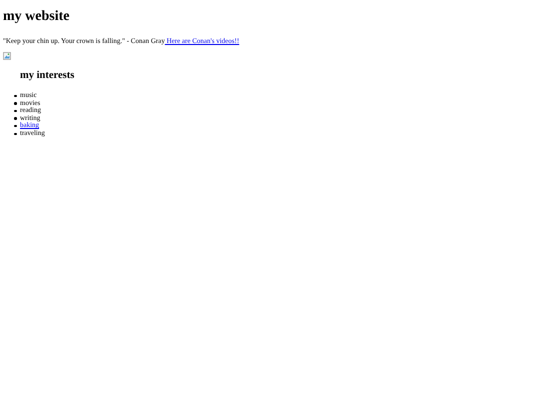 This screenshot has width=540, height=405. I want to click on page-title: my website, so click(36, 16).